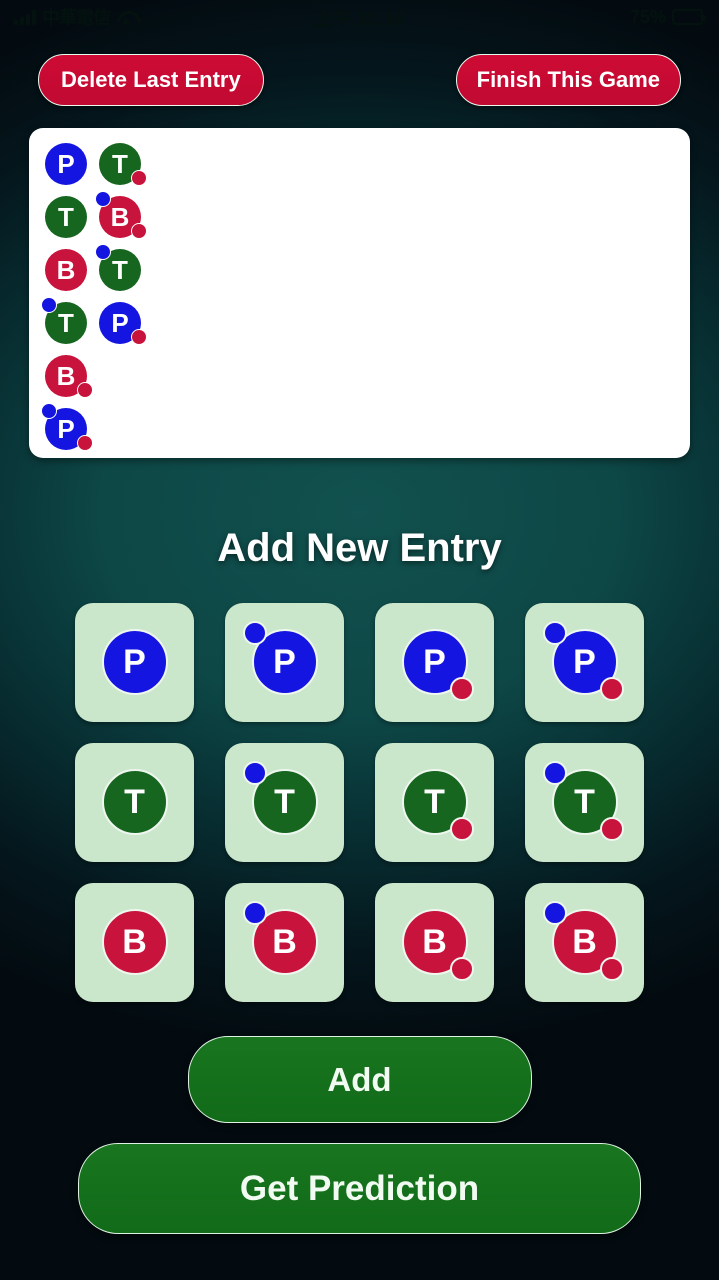 The width and height of the screenshot is (719, 1280). I want to click on entry-row: BT, so click(359, 270).